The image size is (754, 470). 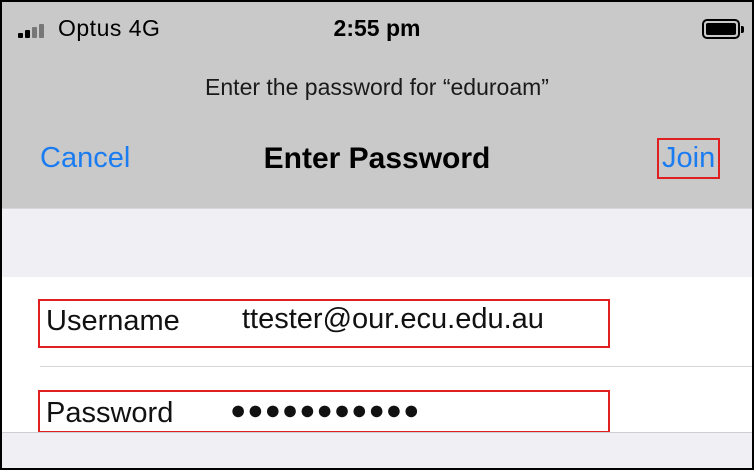 What do you see at coordinates (377, 87) in the screenshot?
I see `network-prompt: Enter the password for “eduroam”` at bounding box center [377, 87].